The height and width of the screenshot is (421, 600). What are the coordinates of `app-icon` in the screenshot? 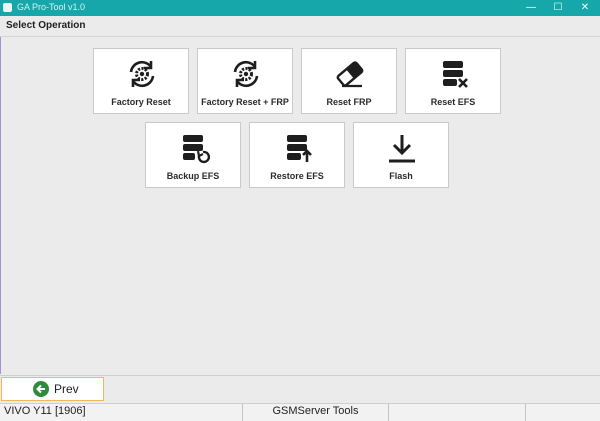 It's located at (7, 7).